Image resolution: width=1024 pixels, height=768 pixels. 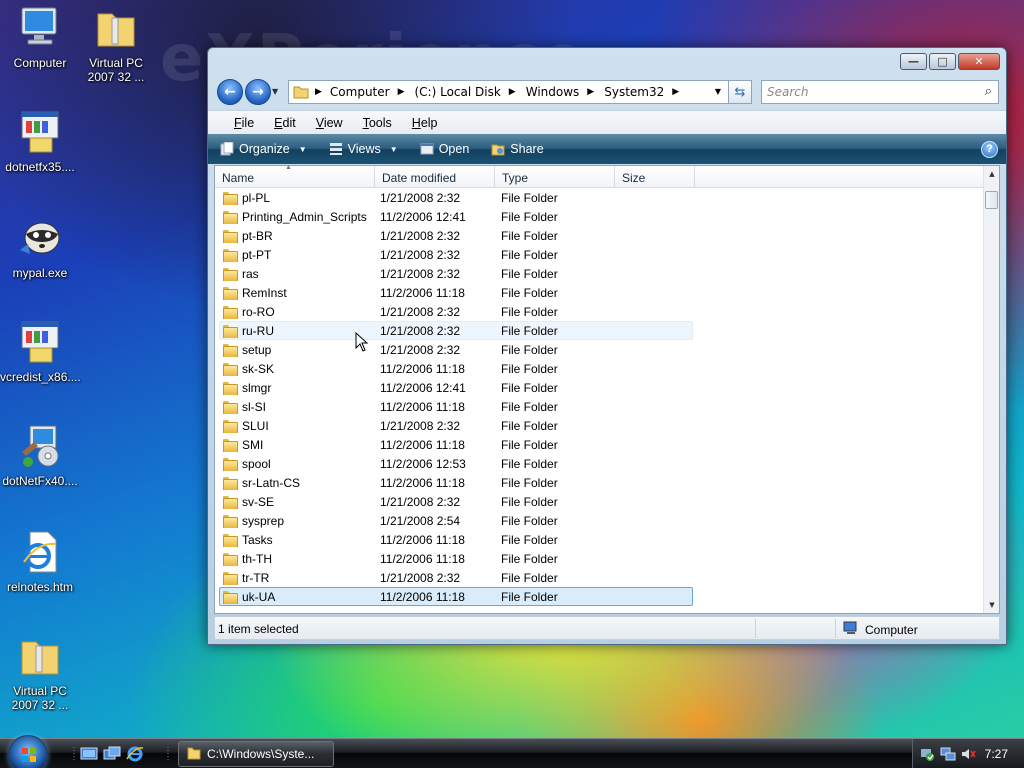 I want to click on share-button: Share, so click(x=517, y=149).